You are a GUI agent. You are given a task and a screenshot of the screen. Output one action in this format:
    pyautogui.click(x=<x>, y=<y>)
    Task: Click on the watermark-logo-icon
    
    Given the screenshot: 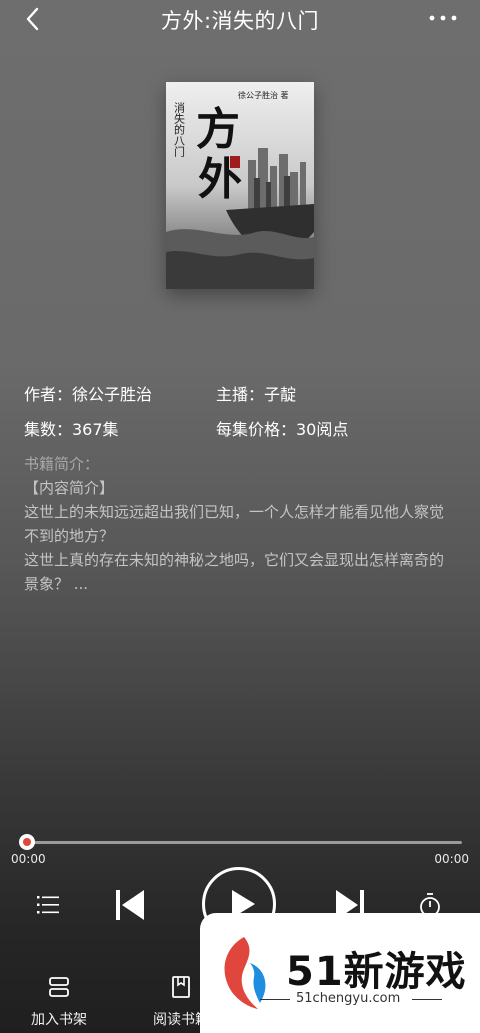 What is the action you would take?
    pyautogui.click(x=245, y=973)
    